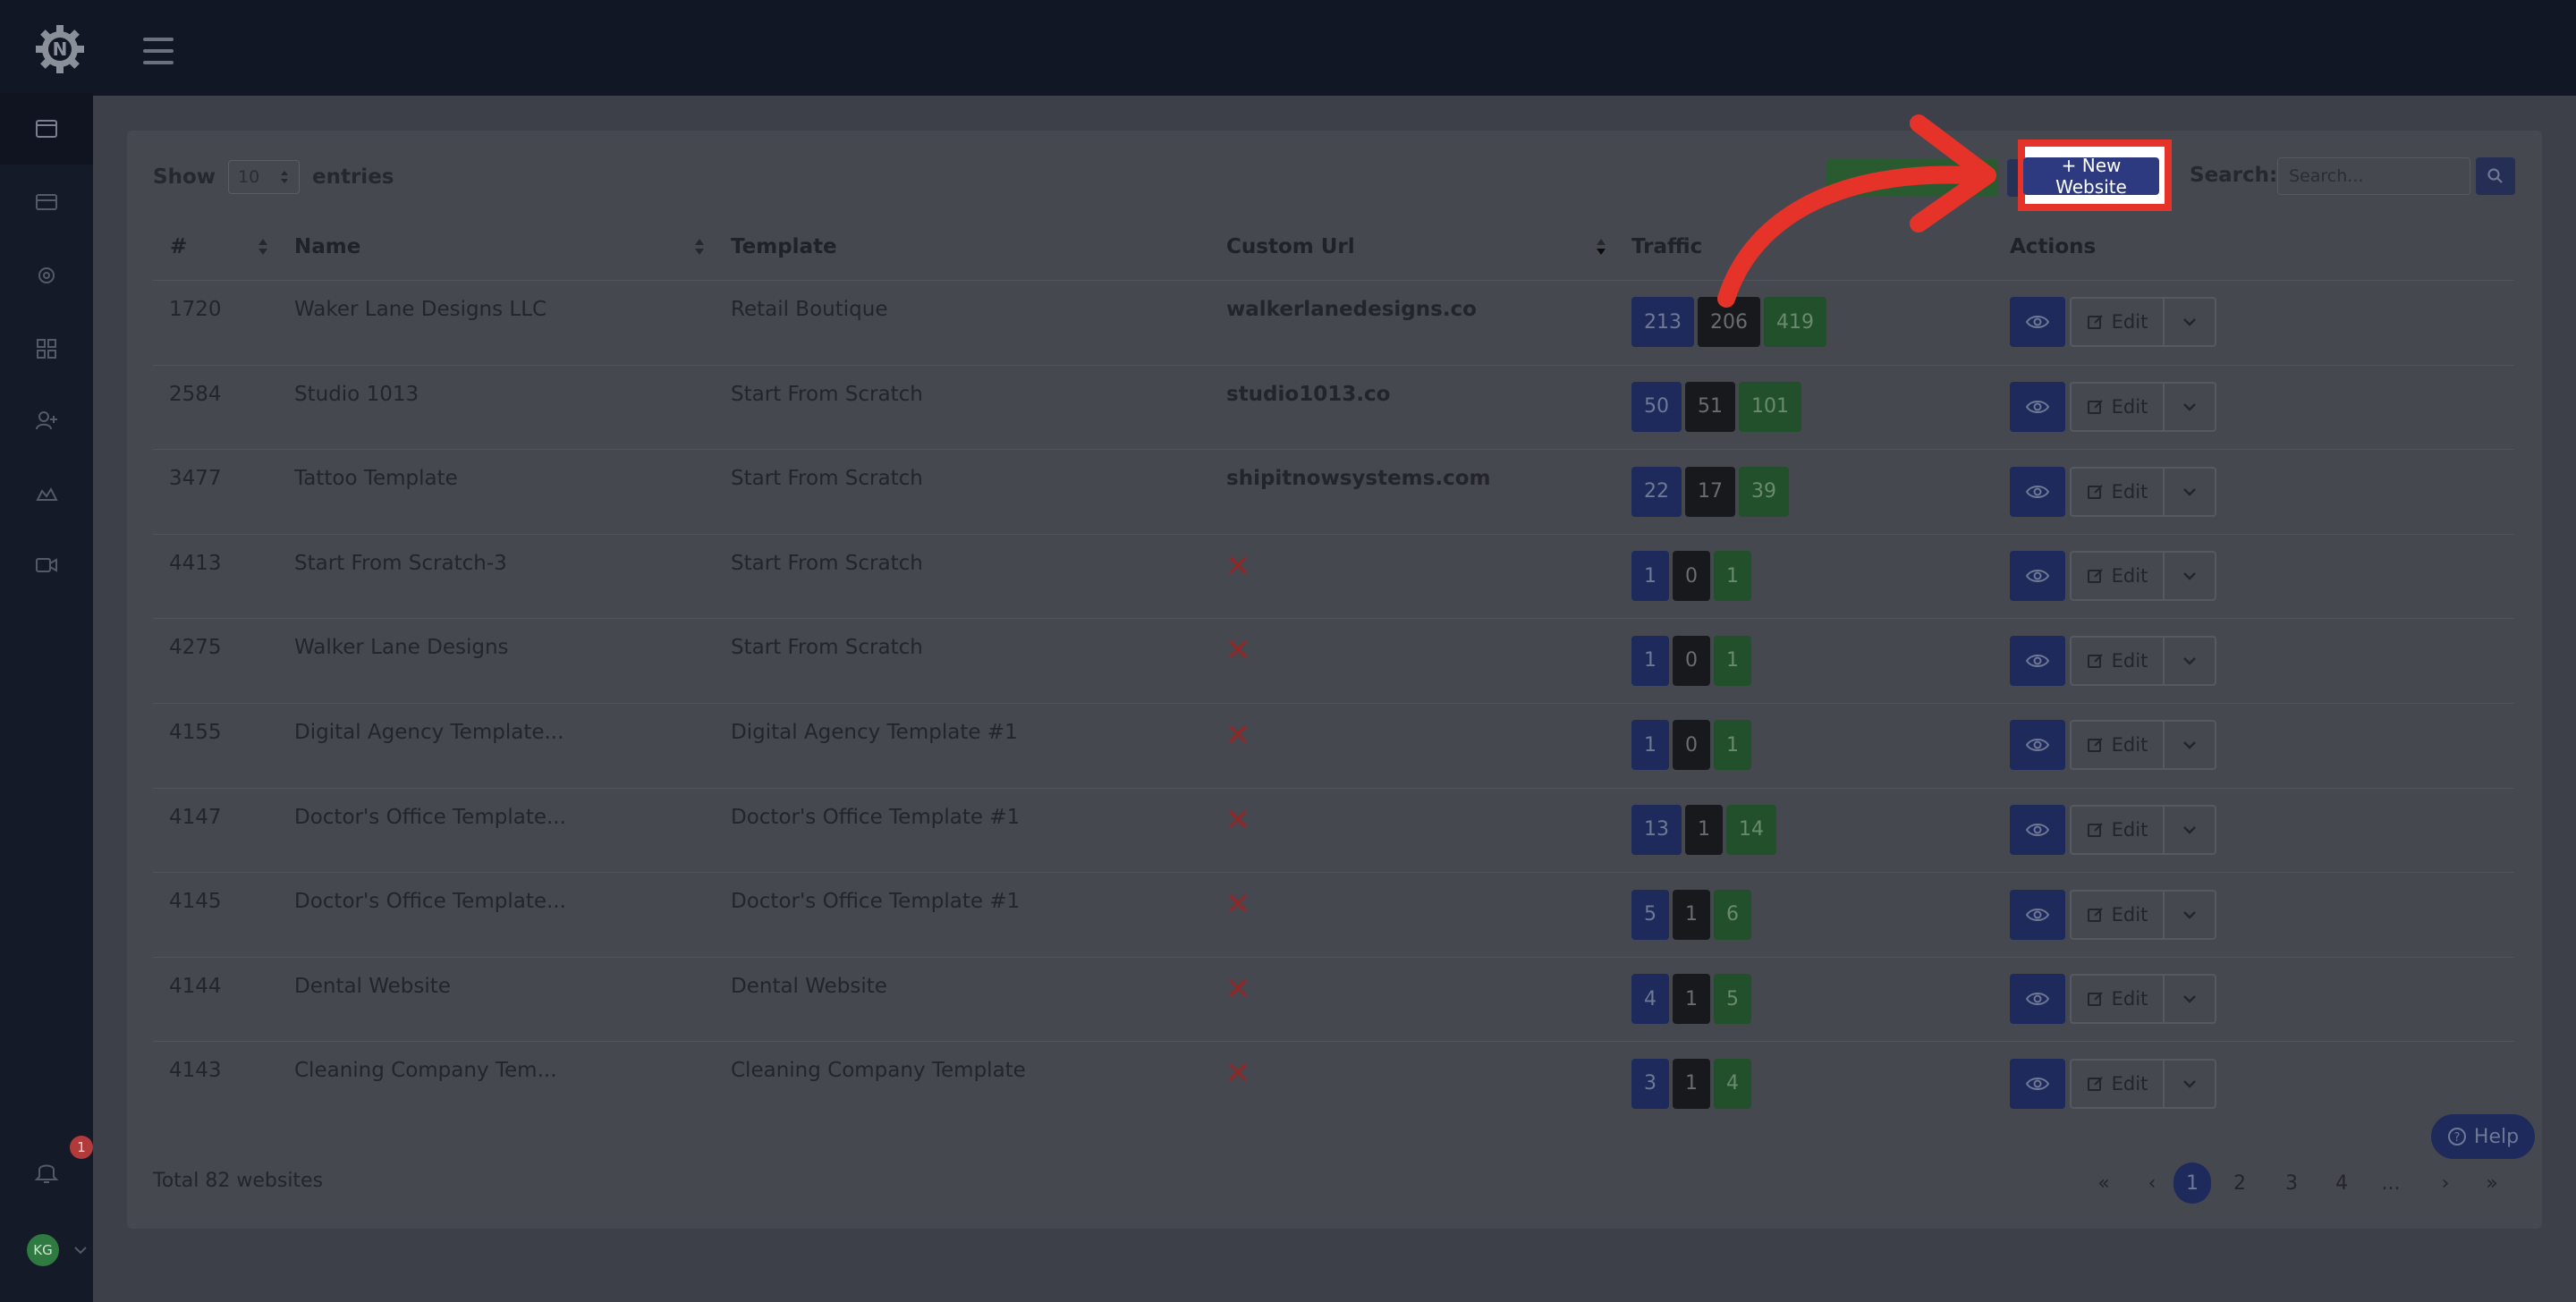  I want to click on row-template: Start From Scratch, so click(827, 479).